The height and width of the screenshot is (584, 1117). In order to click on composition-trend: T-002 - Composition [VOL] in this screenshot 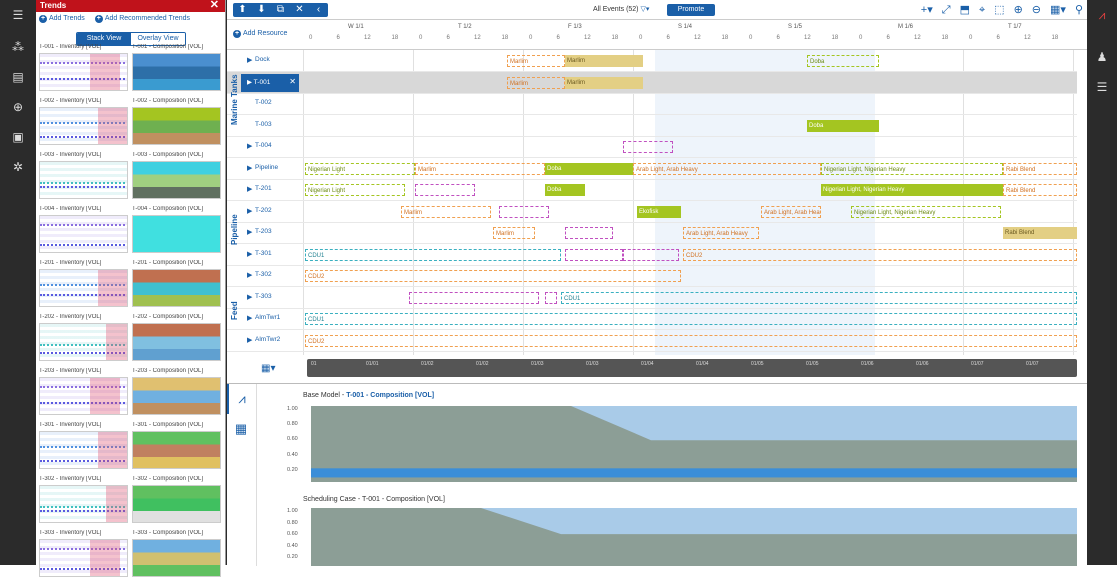, I will do `click(176, 125)`.